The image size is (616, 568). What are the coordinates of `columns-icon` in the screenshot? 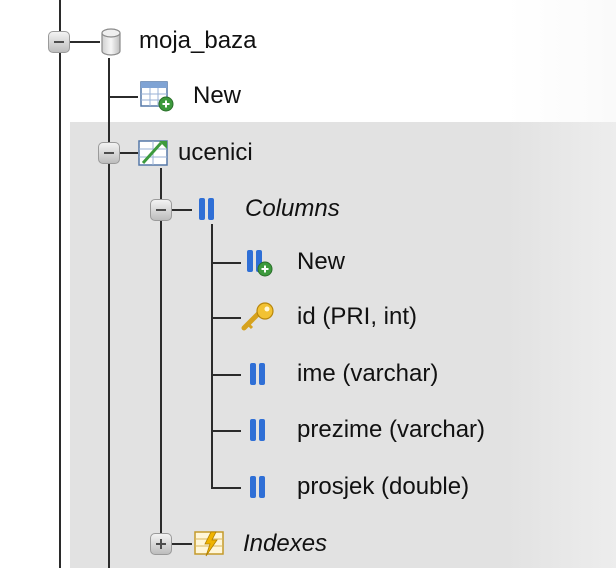 It's located at (207, 209).